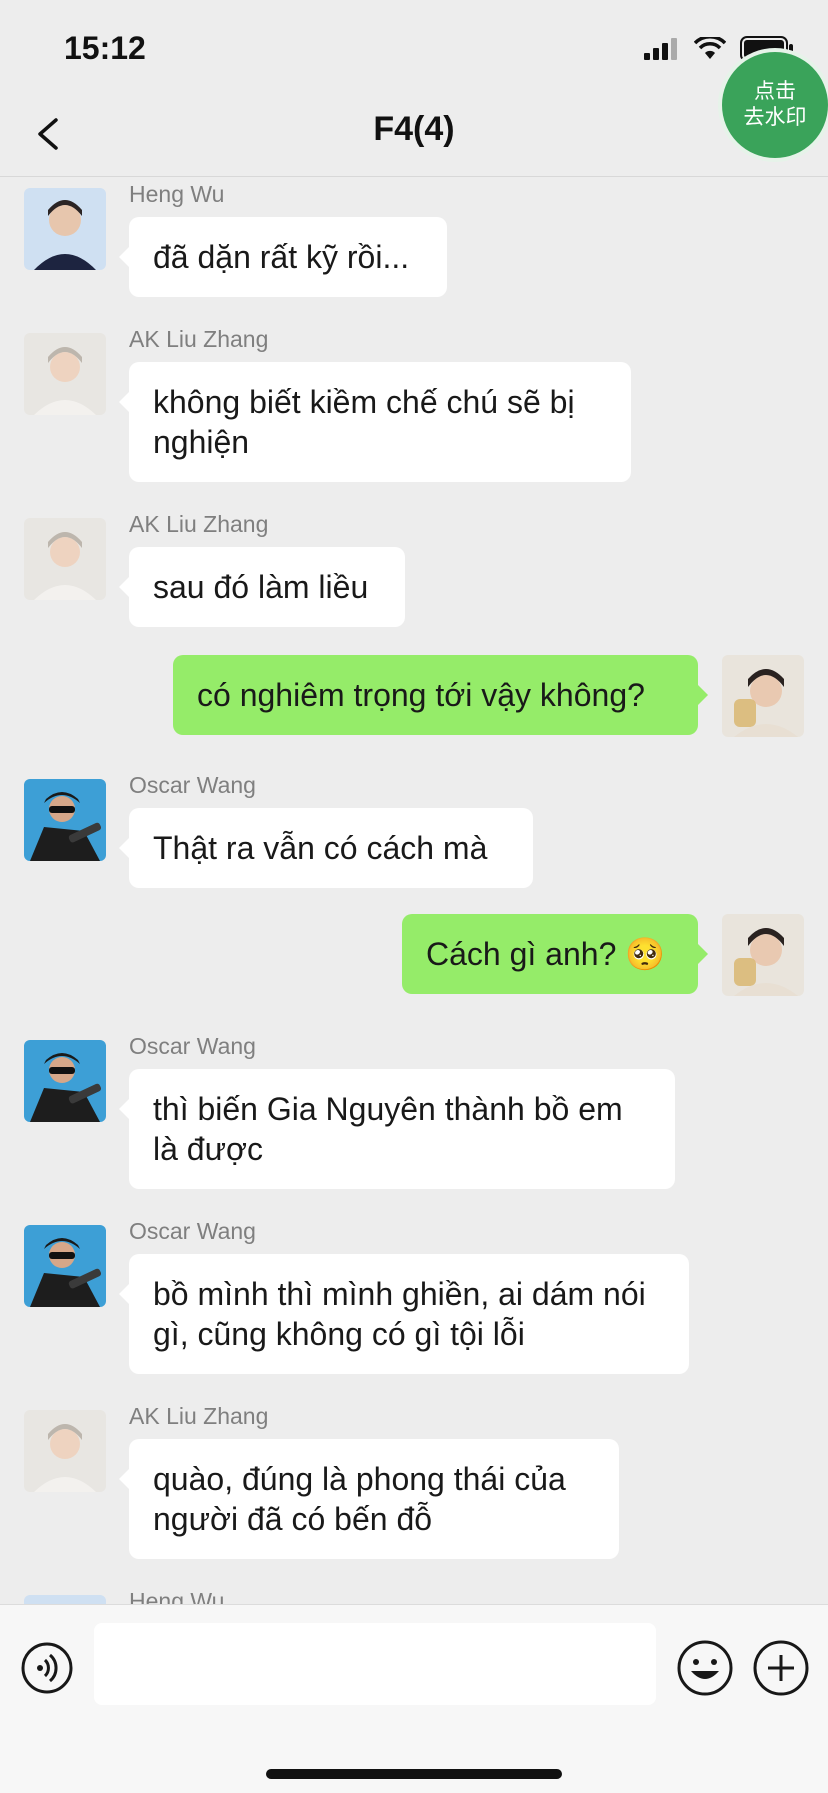 This screenshot has height=1793, width=828. Describe the element at coordinates (262, 587) in the screenshot. I see `message-bubble: sau đó làm liều` at that location.